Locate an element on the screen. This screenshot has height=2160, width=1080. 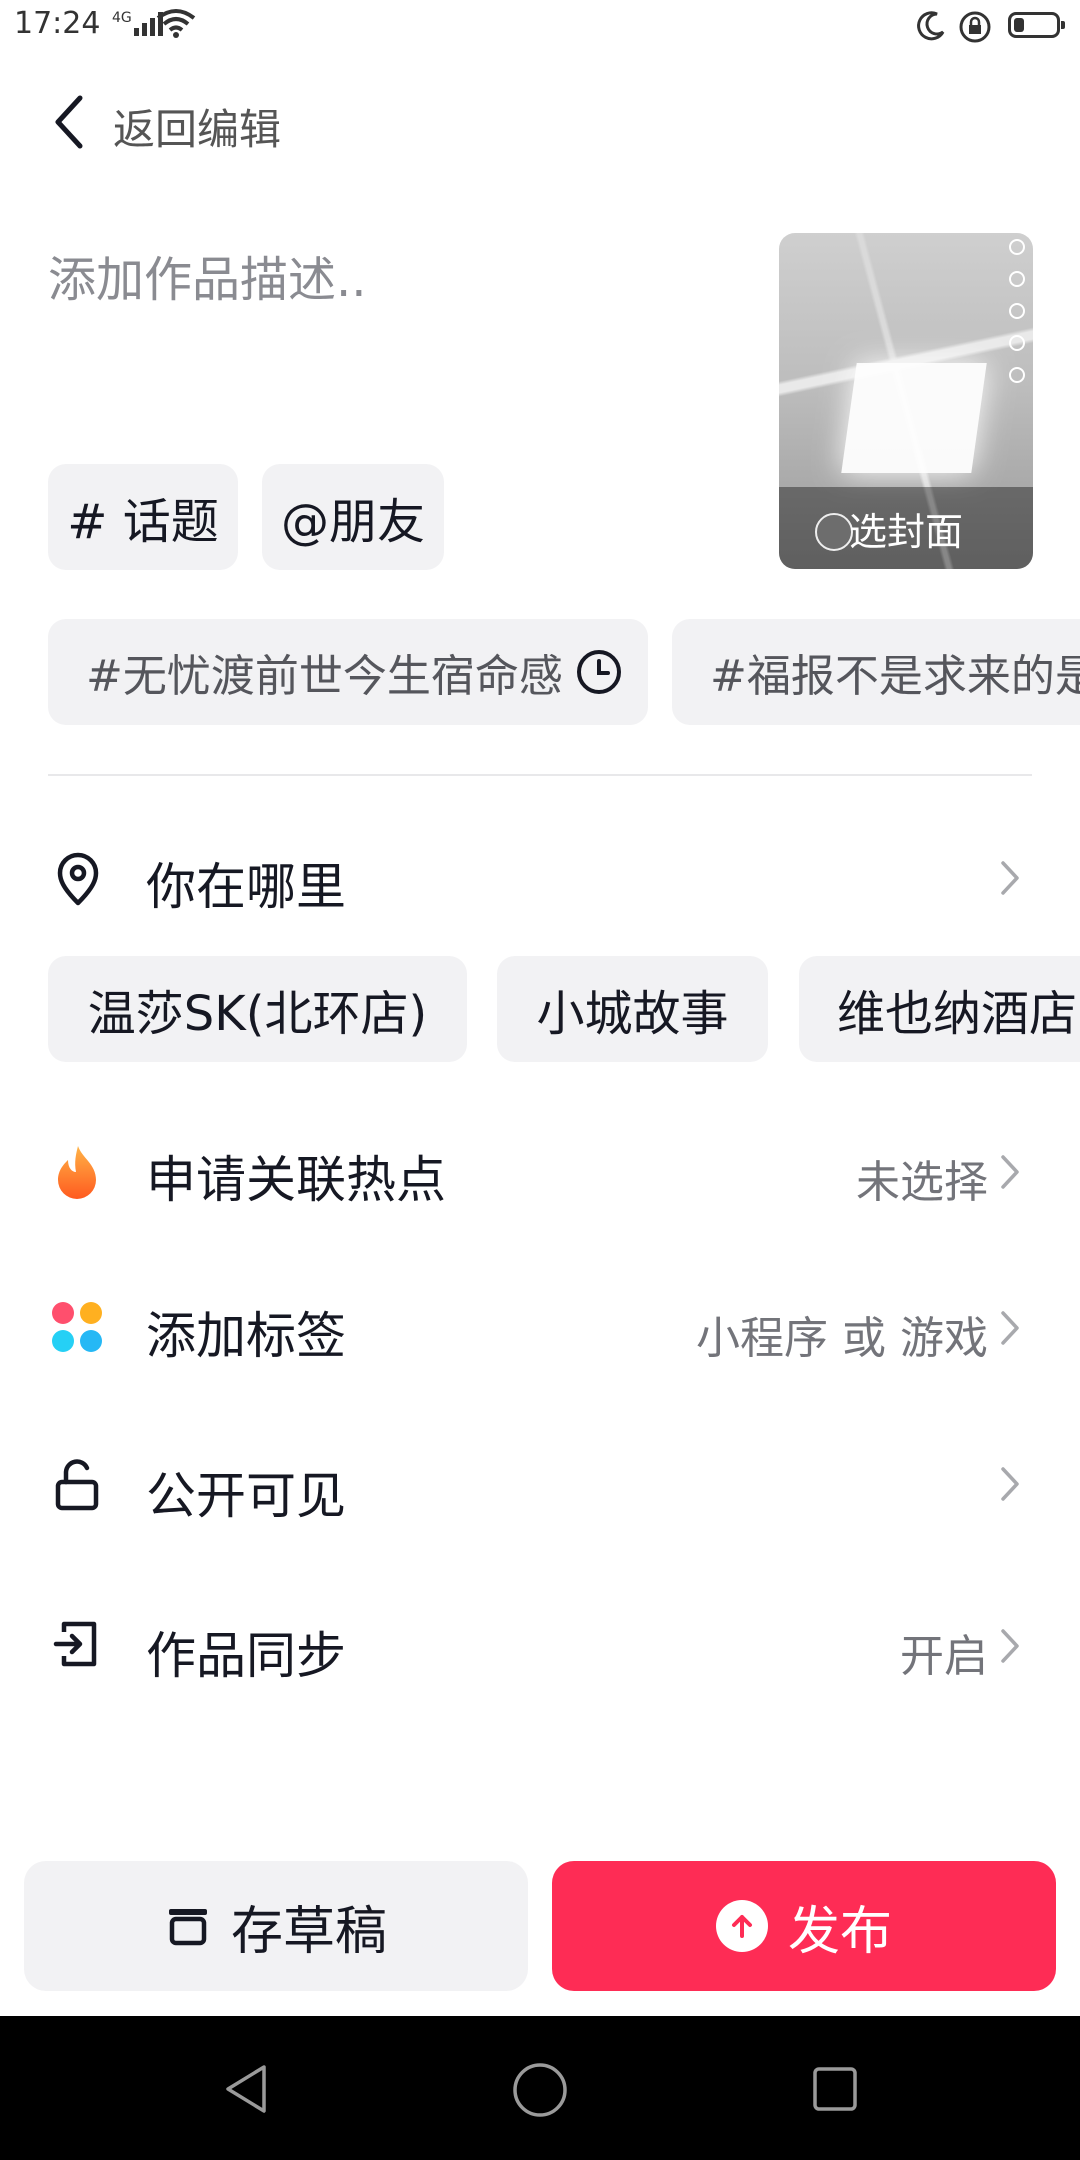
add-tag-row-label: 添加标签 is located at coordinates (246, 1332).